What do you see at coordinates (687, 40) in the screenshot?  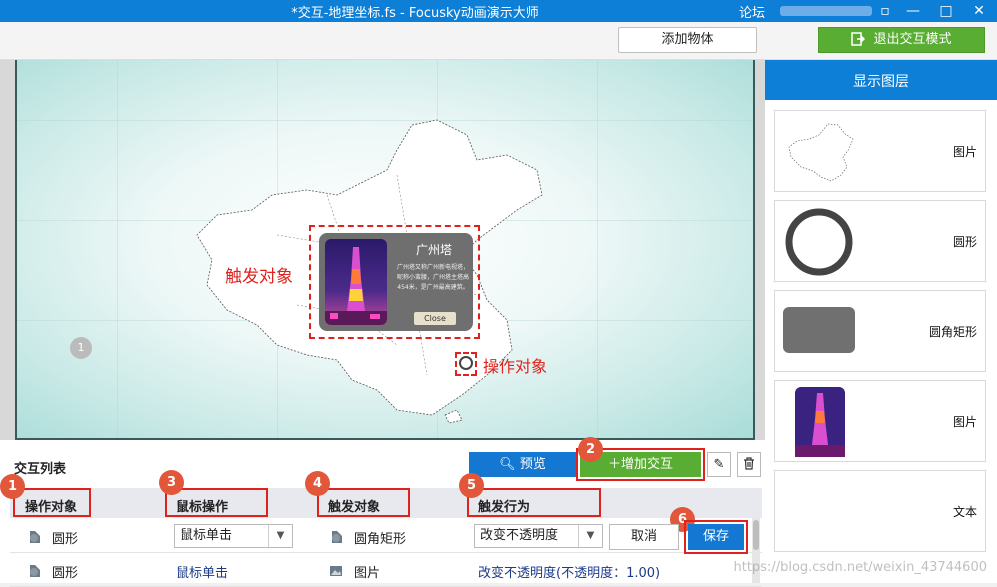 I see `add-object-button: 添加物体` at bounding box center [687, 40].